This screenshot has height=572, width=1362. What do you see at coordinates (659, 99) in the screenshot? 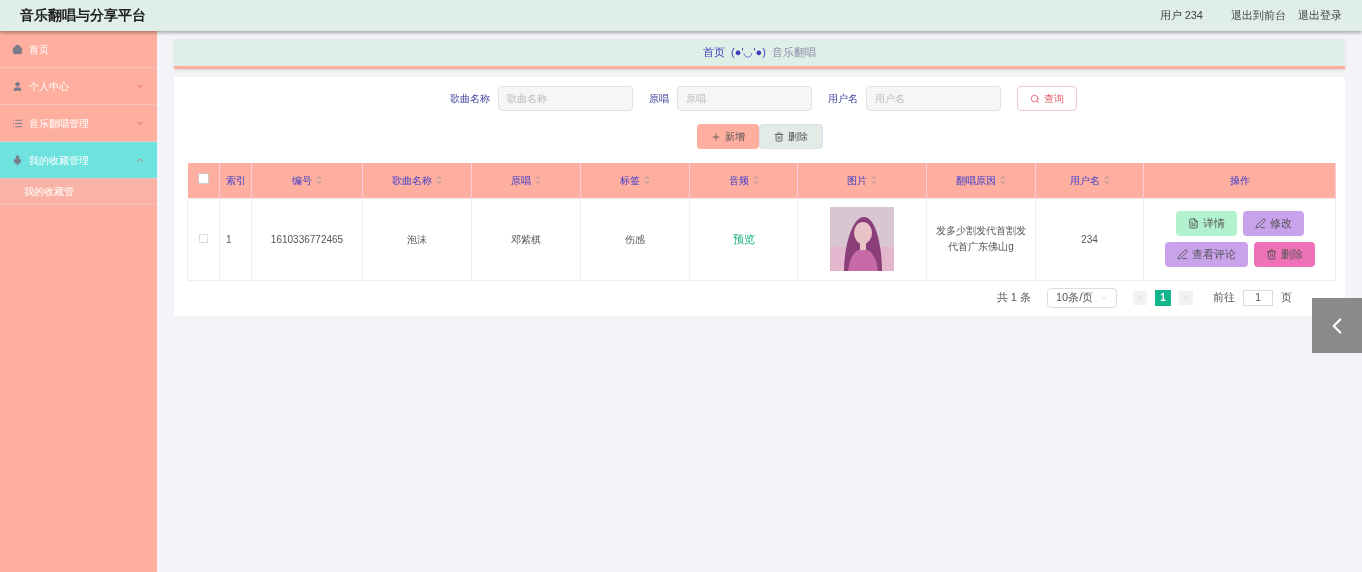
I see `field-label: 原唱` at bounding box center [659, 99].